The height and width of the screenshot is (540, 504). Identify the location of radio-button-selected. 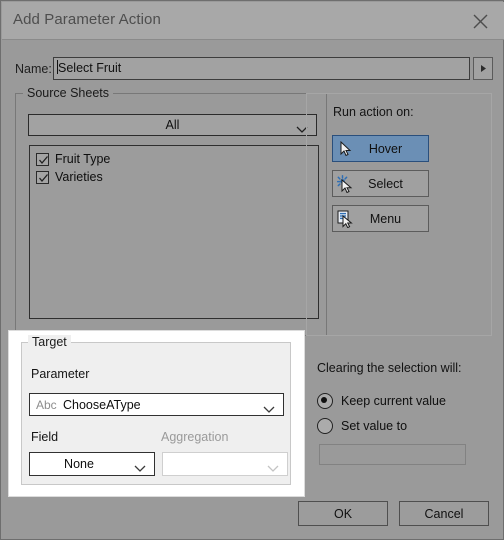
(325, 401).